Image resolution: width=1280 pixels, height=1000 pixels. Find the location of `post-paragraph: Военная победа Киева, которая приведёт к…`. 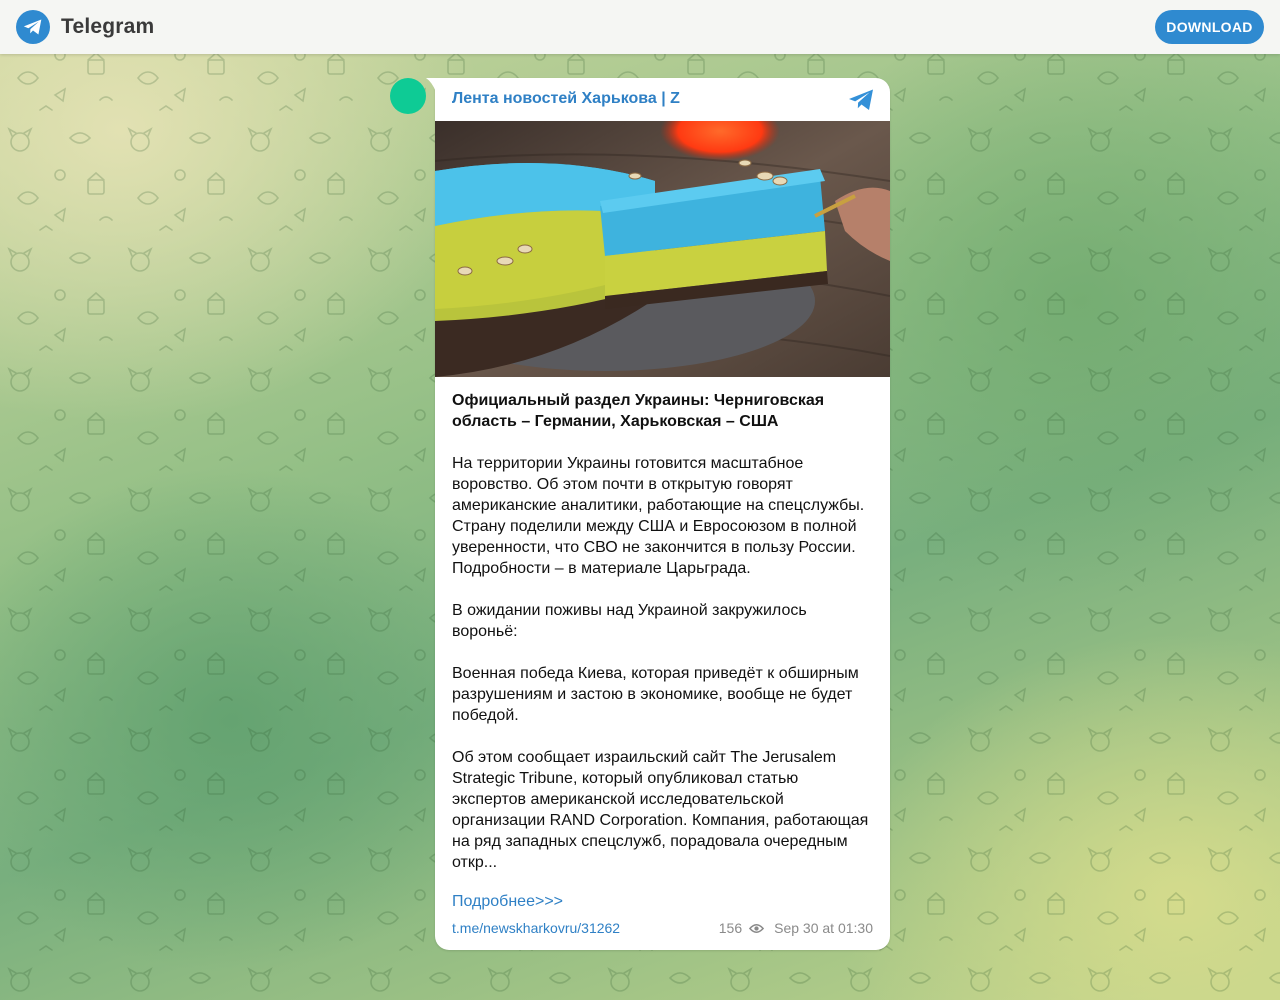

post-paragraph: Военная победа Киева, которая приведёт к… is located at coordinates (655, 694).